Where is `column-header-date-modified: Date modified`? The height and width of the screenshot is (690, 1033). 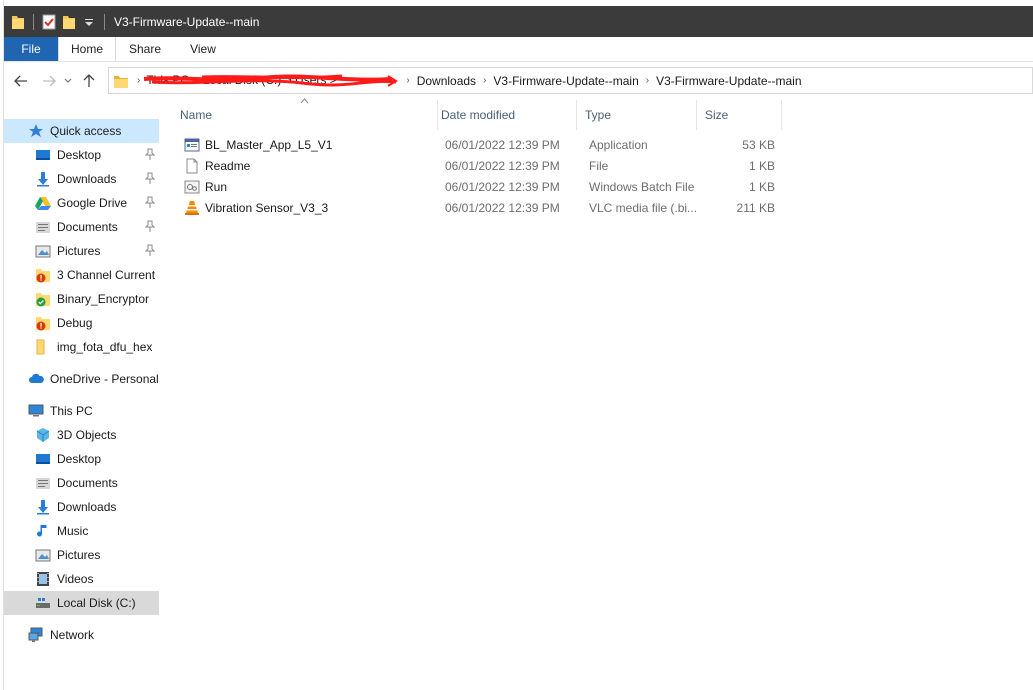
column-header-date-modified: Date modified is located at coordinates (505, 115).